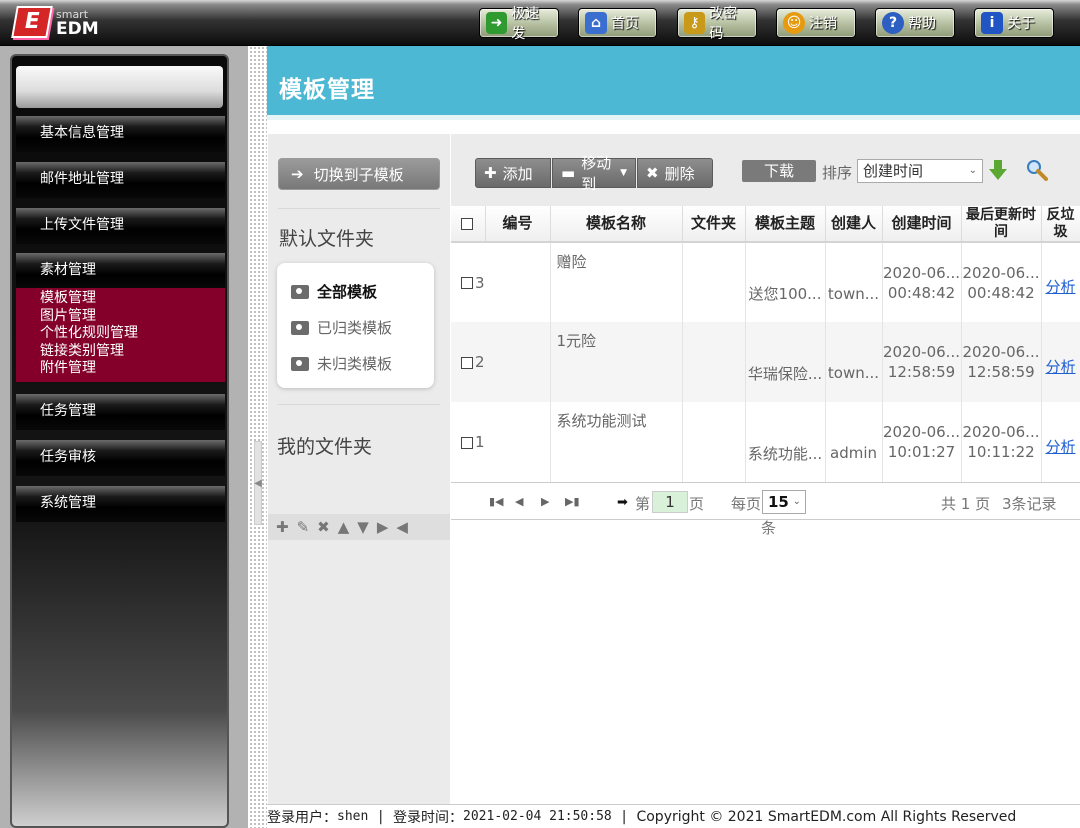 The image size is (1080, 828). What do you see at coordinates (327, 90) in the screenshot?
I see `page-title: 模板管理` at bounding box center [327, 90].